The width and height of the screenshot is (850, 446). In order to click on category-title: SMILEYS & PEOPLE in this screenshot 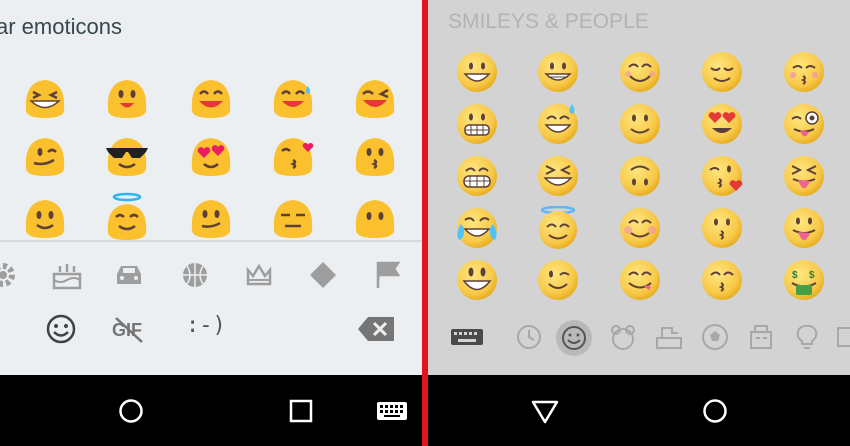, I will do `click(548, 21)`.